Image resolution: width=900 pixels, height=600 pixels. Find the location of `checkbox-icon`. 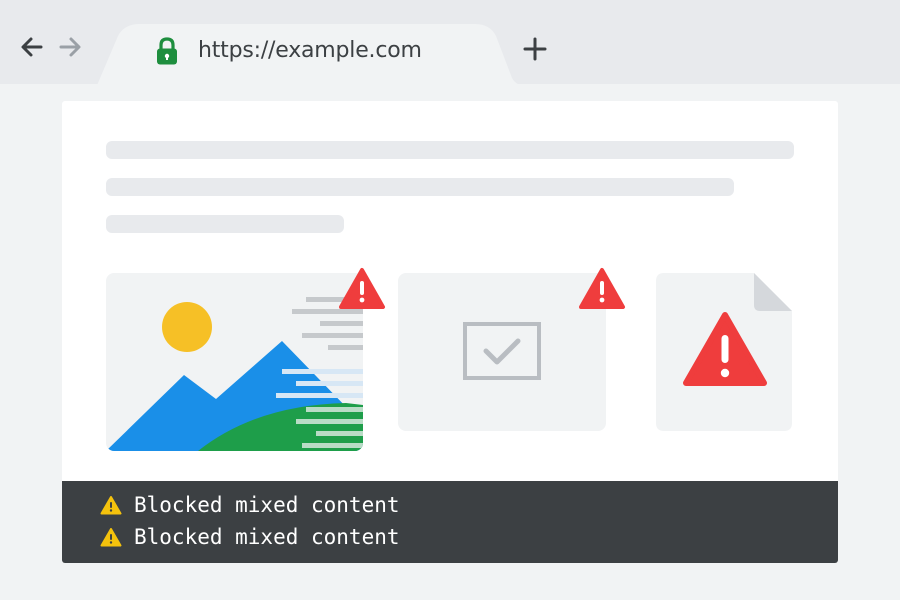

checkbox-icon is located at coordinates (502, 351).